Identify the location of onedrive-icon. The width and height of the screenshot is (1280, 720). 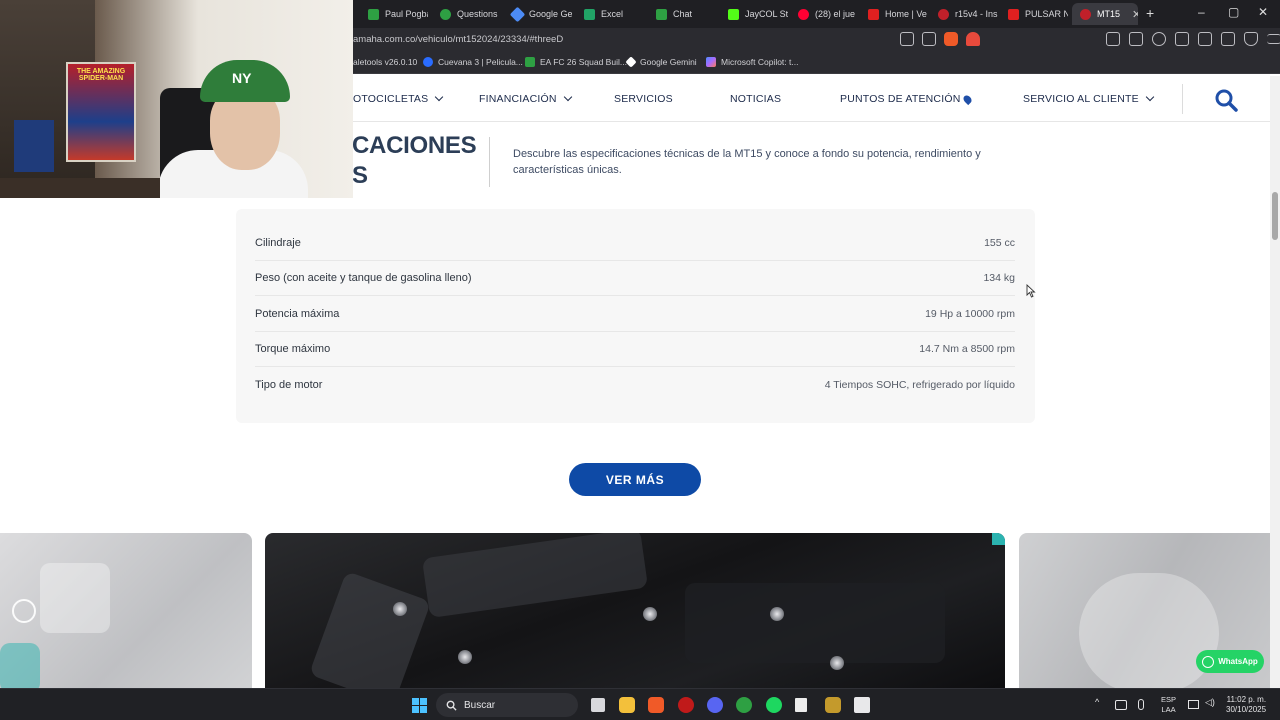
(1121, 705).